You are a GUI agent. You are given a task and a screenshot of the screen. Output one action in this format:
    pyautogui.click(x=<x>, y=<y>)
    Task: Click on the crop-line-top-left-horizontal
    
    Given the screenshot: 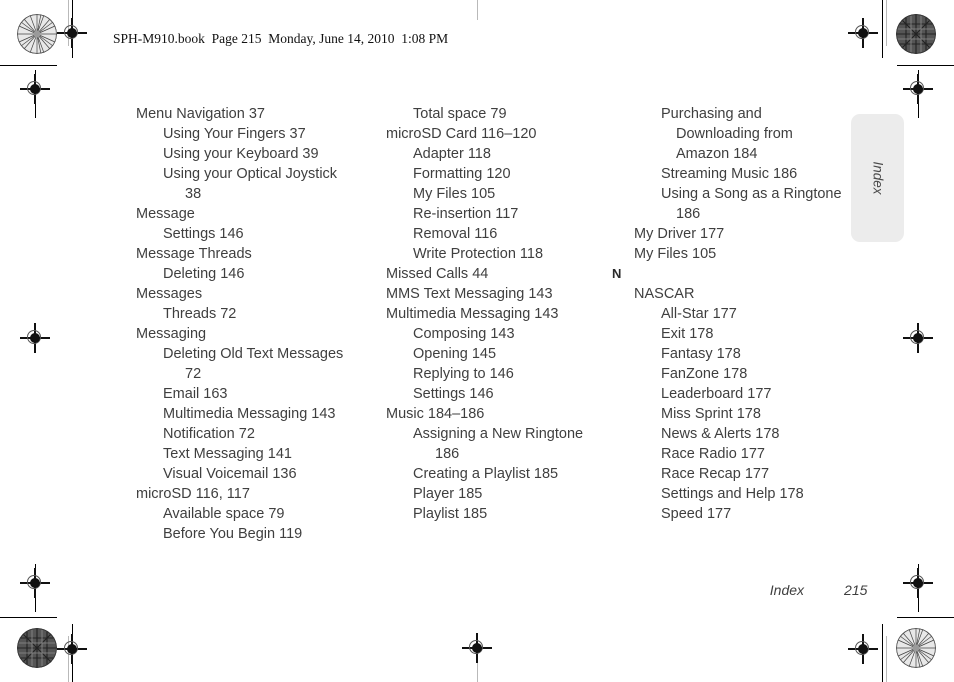 What is the action you would take?
    pyautogui.click(x=28, y=65)
    